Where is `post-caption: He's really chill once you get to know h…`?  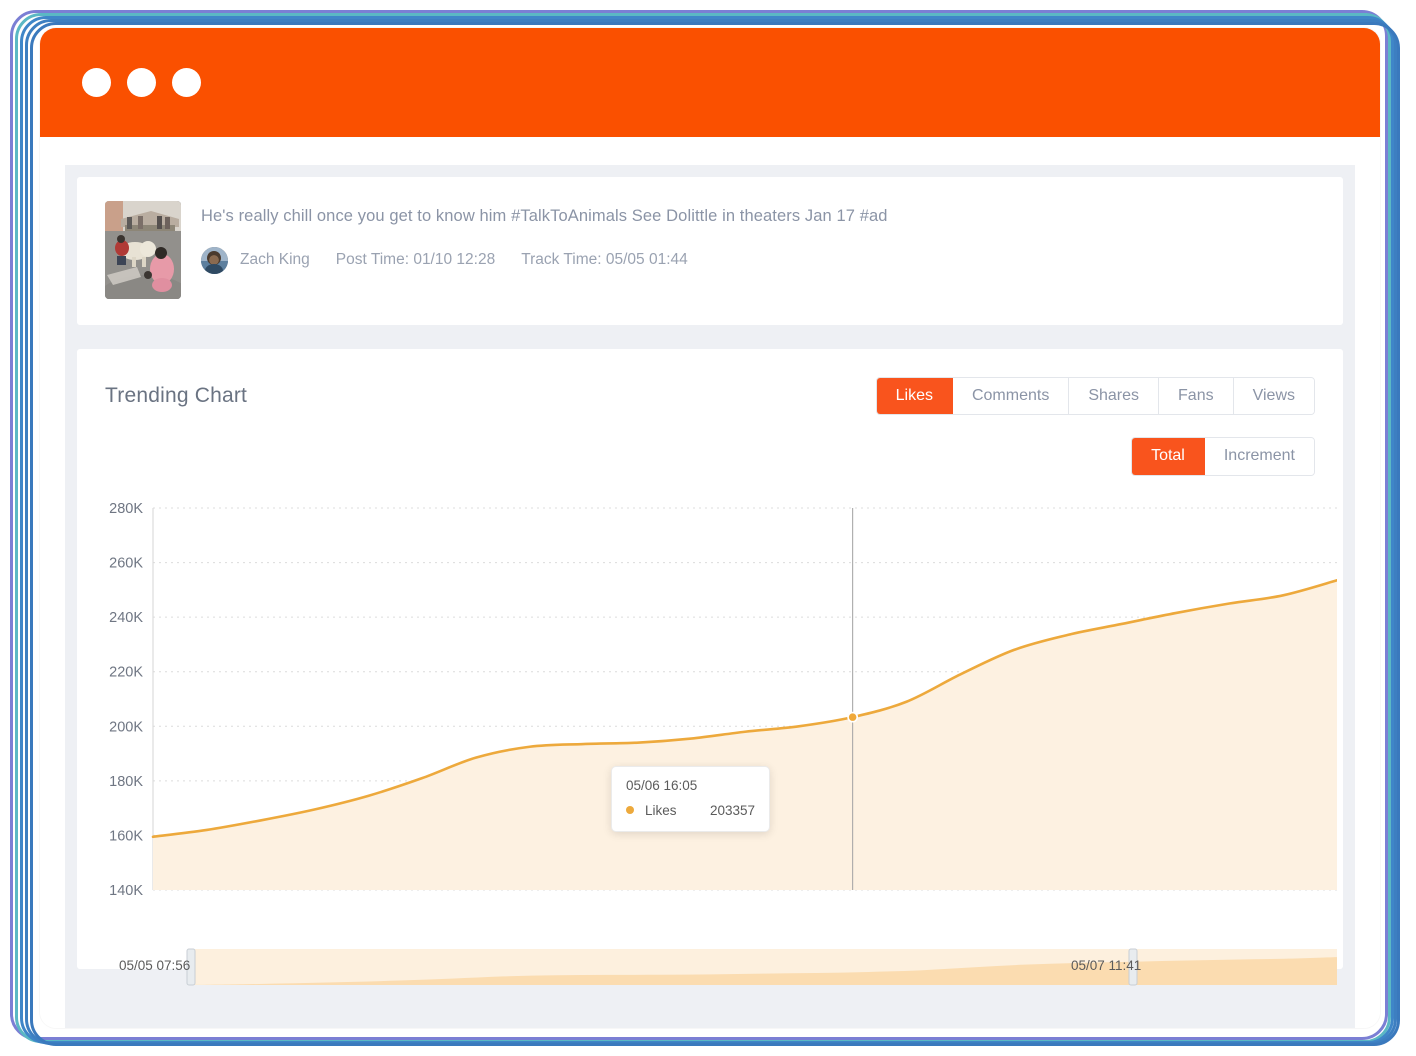 post-caption: He's really chill once you get to know h… is located at coordinates (544, 216).